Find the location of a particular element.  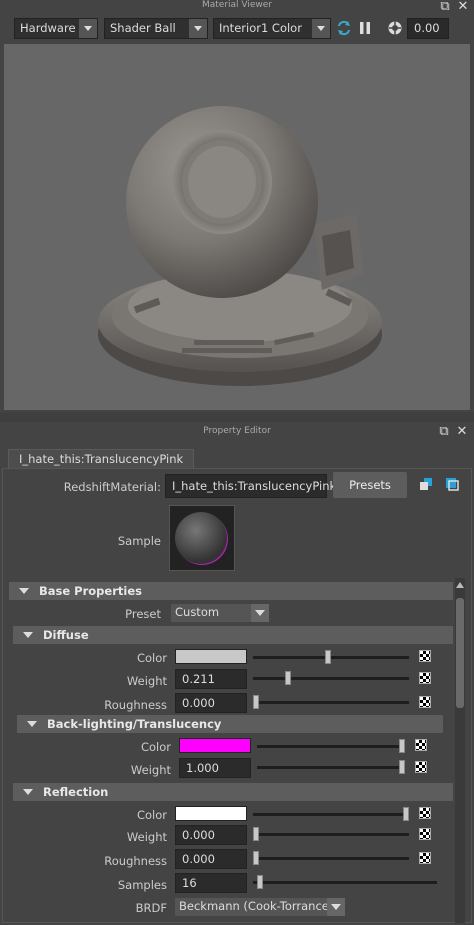

reflection-samples-slider is located at coordinates (345, 882).